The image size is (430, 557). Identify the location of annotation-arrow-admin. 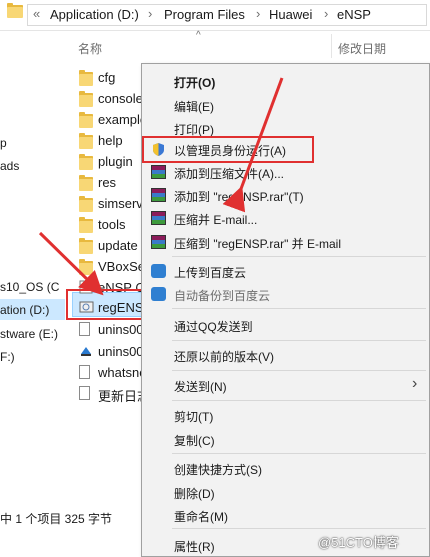
(253, 145).